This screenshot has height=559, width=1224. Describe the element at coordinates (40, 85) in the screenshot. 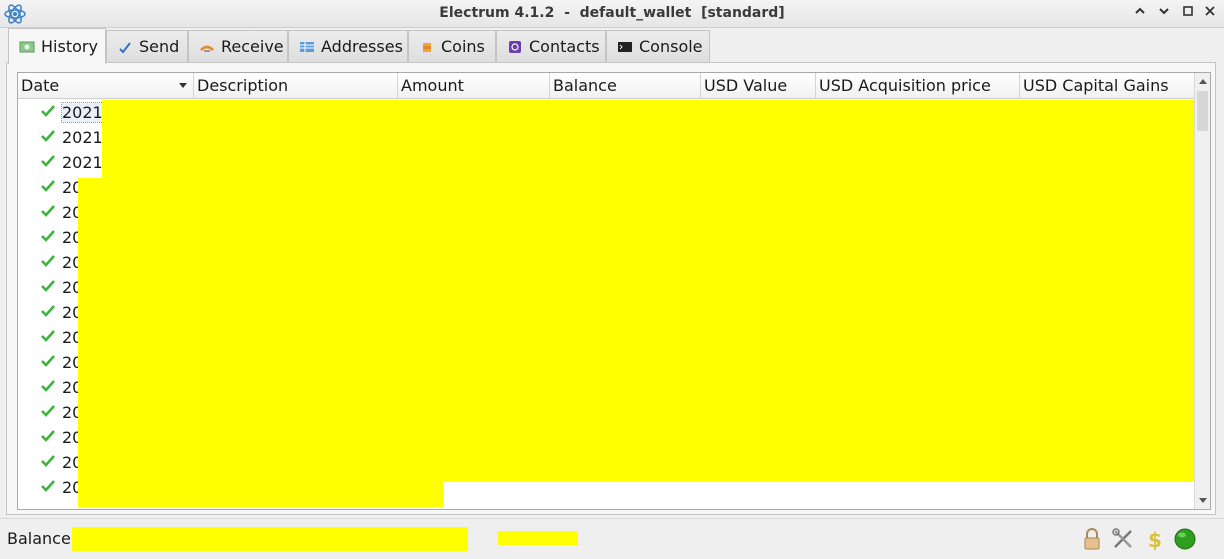

I see `header-label: Date` at that location.